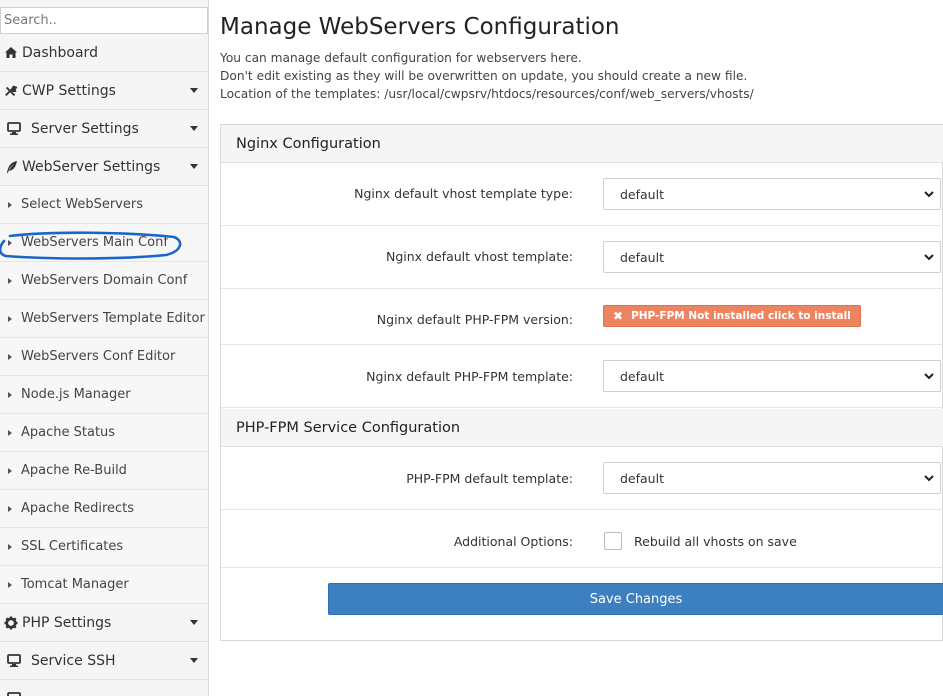 The width and height of the screenshot is (943, 696). Describe the element at coordinates (618, 316) in the screenshot. I see `close-icon: ✖` at that location.